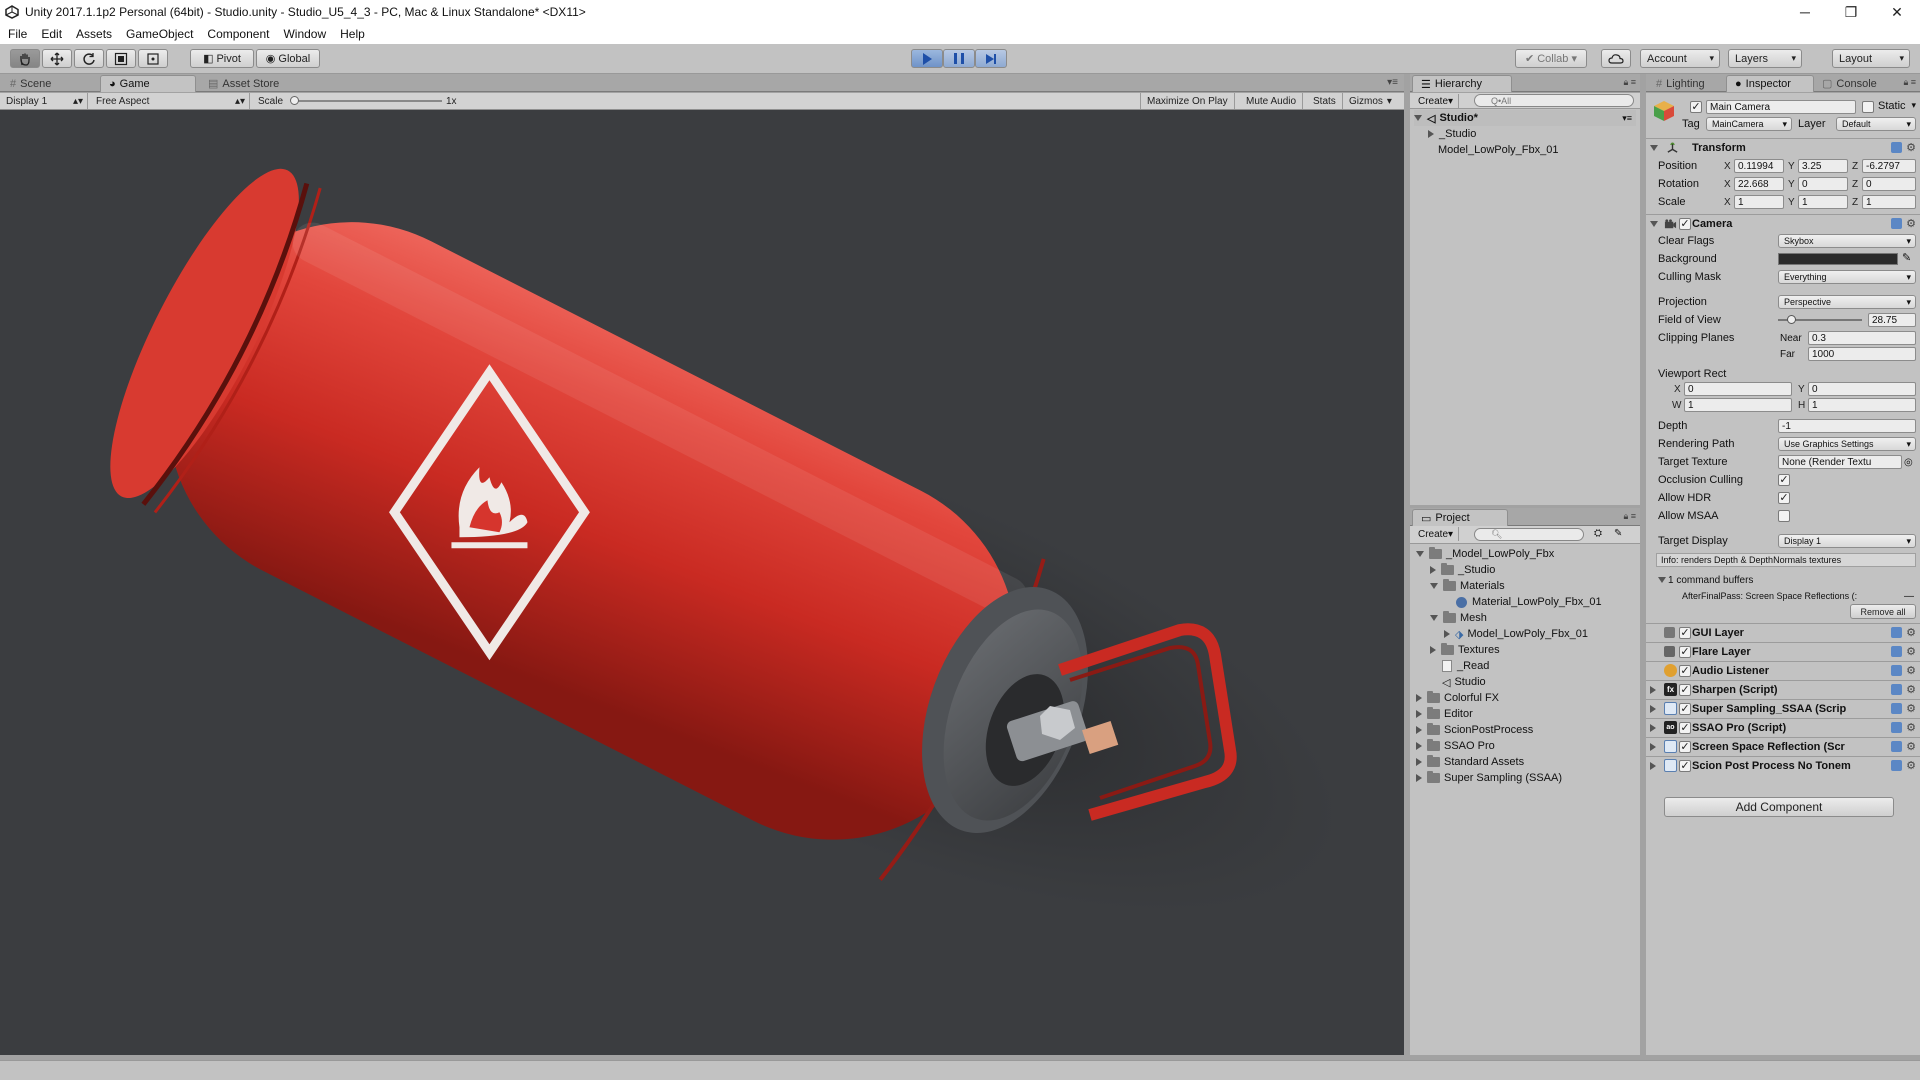 The width and height of the screenshot is (1920, 1080). What do you see at coordinates (243, 83) in the screenshot?
I see `tab-asset-store: ▤ Asset Store` at bounding box center [243, 83].